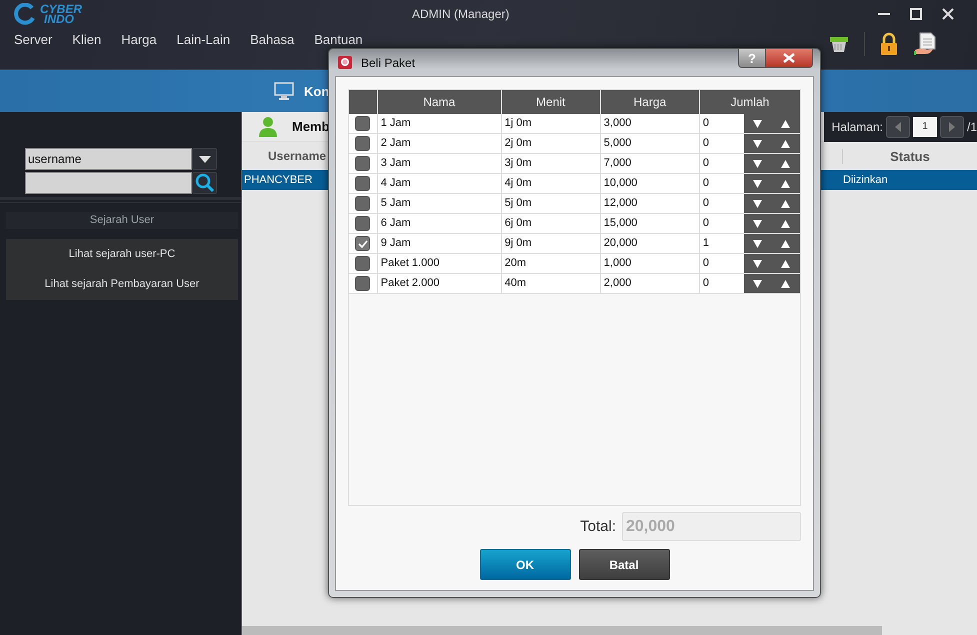 This screenshot has height=635, width=977. Describe the element at coordinates (440, 123) in the screenshot. I see `table-cell: 1 Jam` at that location.